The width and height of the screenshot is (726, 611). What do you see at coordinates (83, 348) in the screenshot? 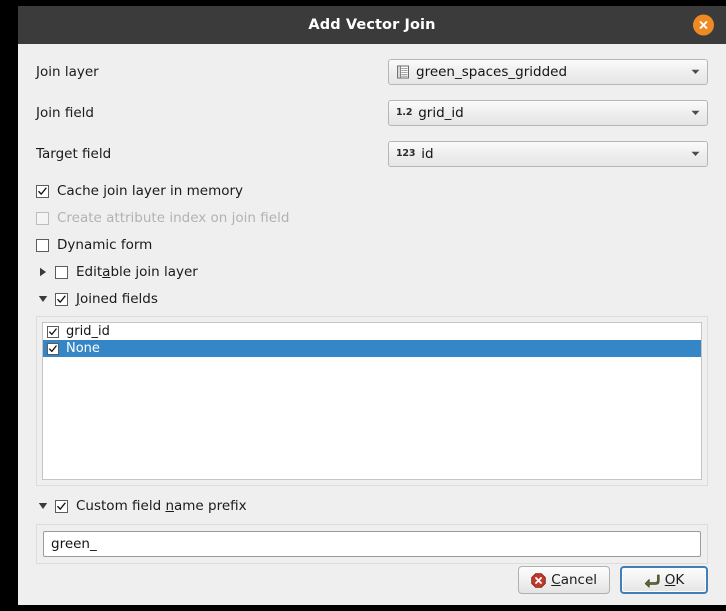
I see `list-item-label: None` at bounding box center [83, 348].